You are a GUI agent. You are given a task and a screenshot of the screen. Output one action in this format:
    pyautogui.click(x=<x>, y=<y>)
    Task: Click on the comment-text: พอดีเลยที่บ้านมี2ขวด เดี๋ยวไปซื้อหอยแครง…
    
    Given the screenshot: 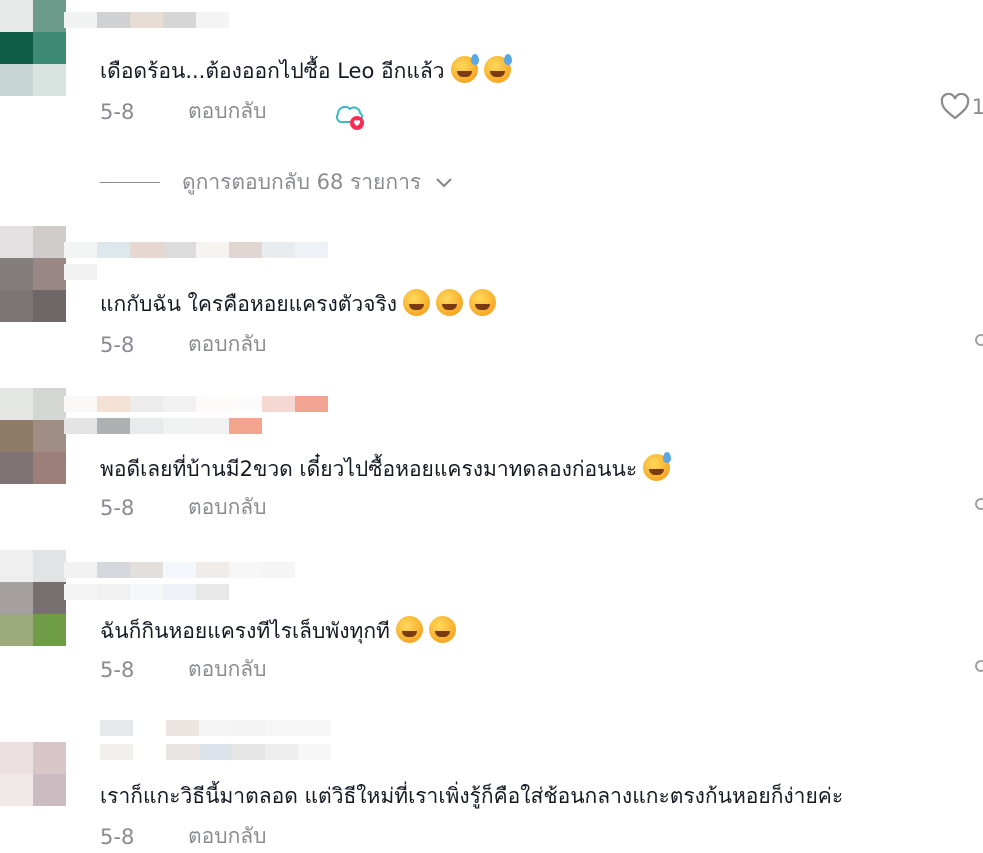 What is the action you would take?
    pyautogui.click(x=386, y=467)
    